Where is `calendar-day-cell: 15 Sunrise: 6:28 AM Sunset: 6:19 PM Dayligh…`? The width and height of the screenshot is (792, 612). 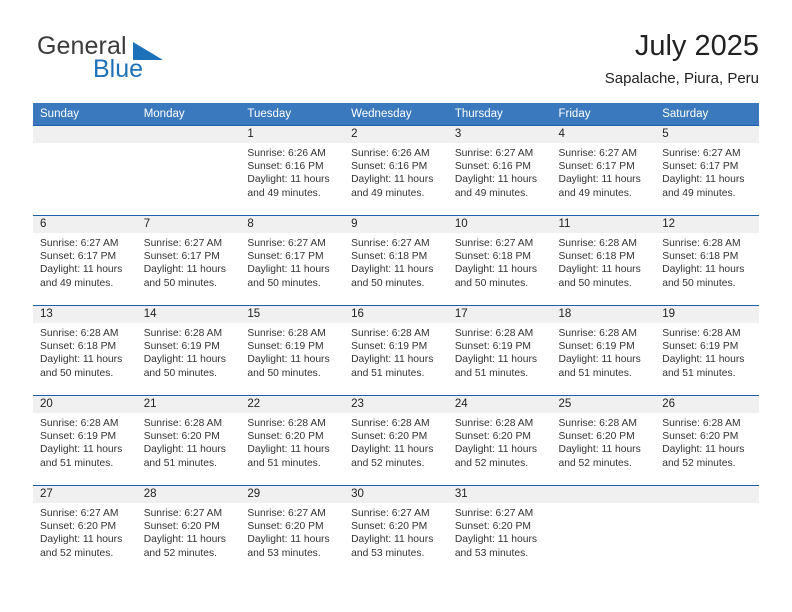
calendar-day-cell: 15 Sunrise: 6:28 AM Sunset: 6:19 PM Dayligh… is located at coordinates (292, 350).